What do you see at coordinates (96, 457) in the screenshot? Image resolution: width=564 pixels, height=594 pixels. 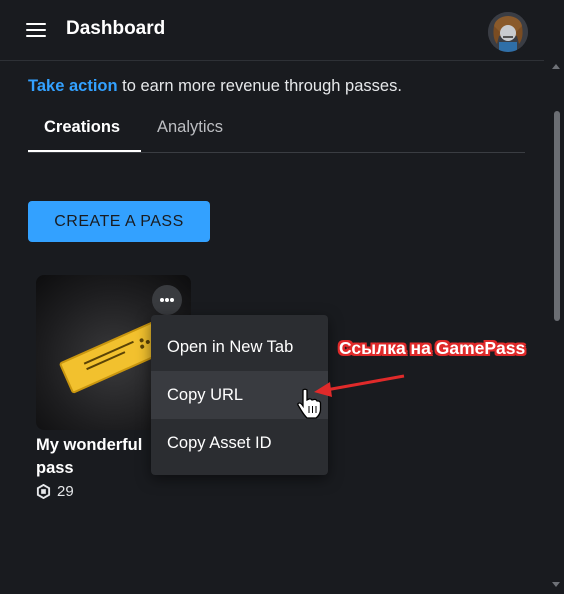 I see `pass-name: My wonderful pass` at bounding box center [96, 457].